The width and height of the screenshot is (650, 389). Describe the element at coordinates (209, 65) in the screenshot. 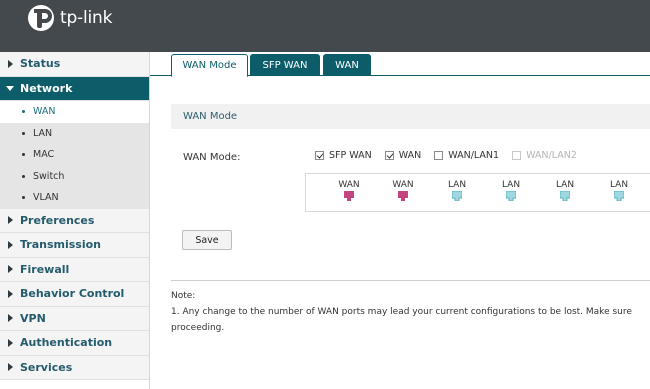

I see `tab-wan-mode: WAN Mode` at that location.